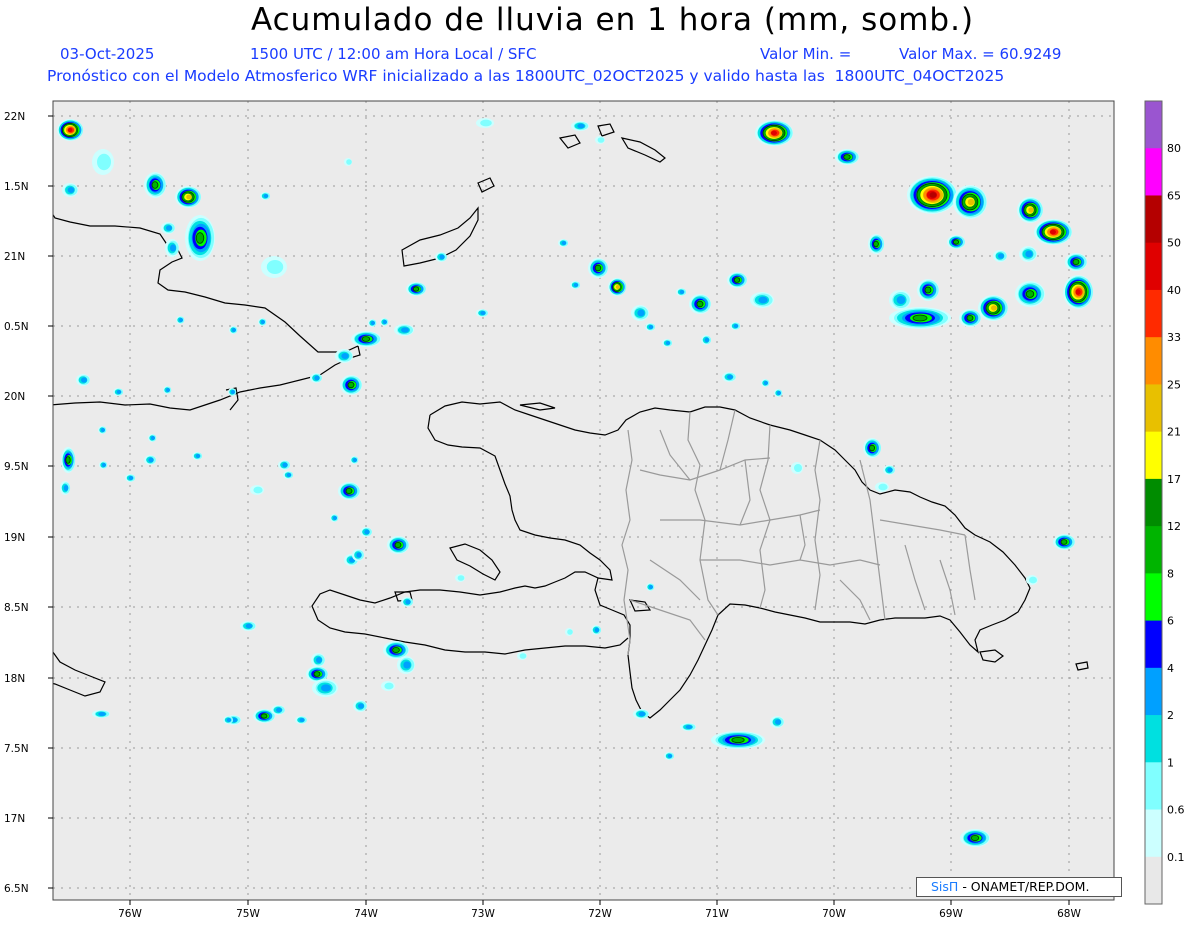 This screenshot has height=927, width=1200. What do you see at coordinates (366, 914) in the screenshot?
I see `lon-tick: 74W` at bounding box center [366, 914].